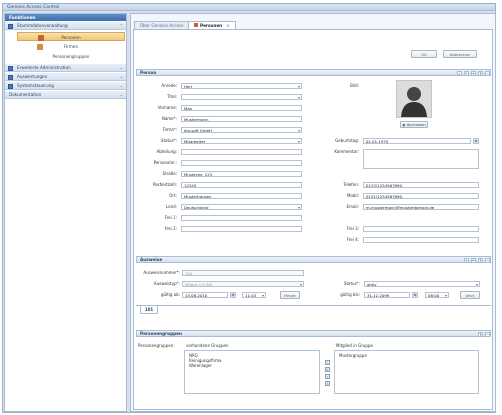 Image resolution: width=502 pixels, height=415 pixels. I want to click on telefon-input: 0123/1234567890, so click(421, 185).